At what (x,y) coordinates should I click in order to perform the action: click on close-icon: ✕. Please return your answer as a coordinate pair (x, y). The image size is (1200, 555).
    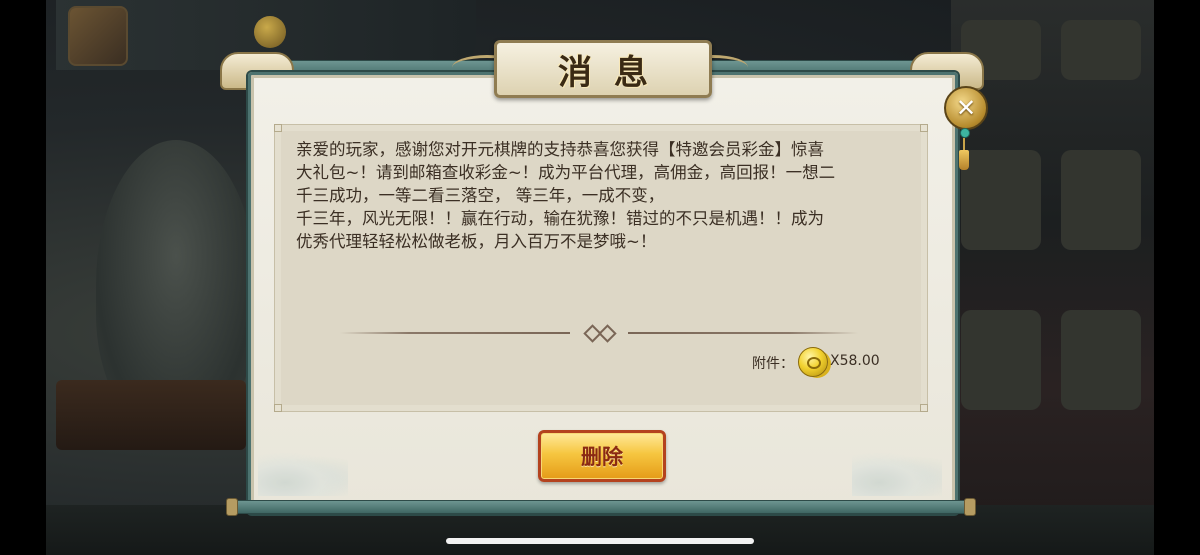
    Looking at the image, I should click on (966, 108).